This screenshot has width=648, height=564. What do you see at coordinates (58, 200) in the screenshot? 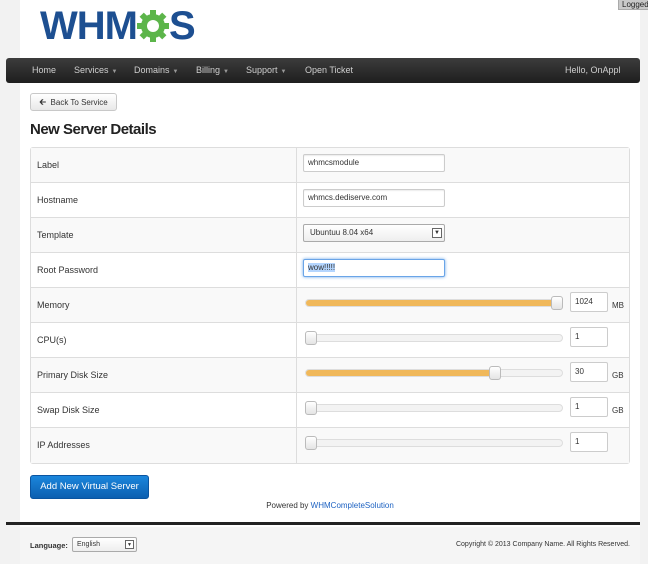
I see `field-label: Hostname` at bounding box center [58, 200].